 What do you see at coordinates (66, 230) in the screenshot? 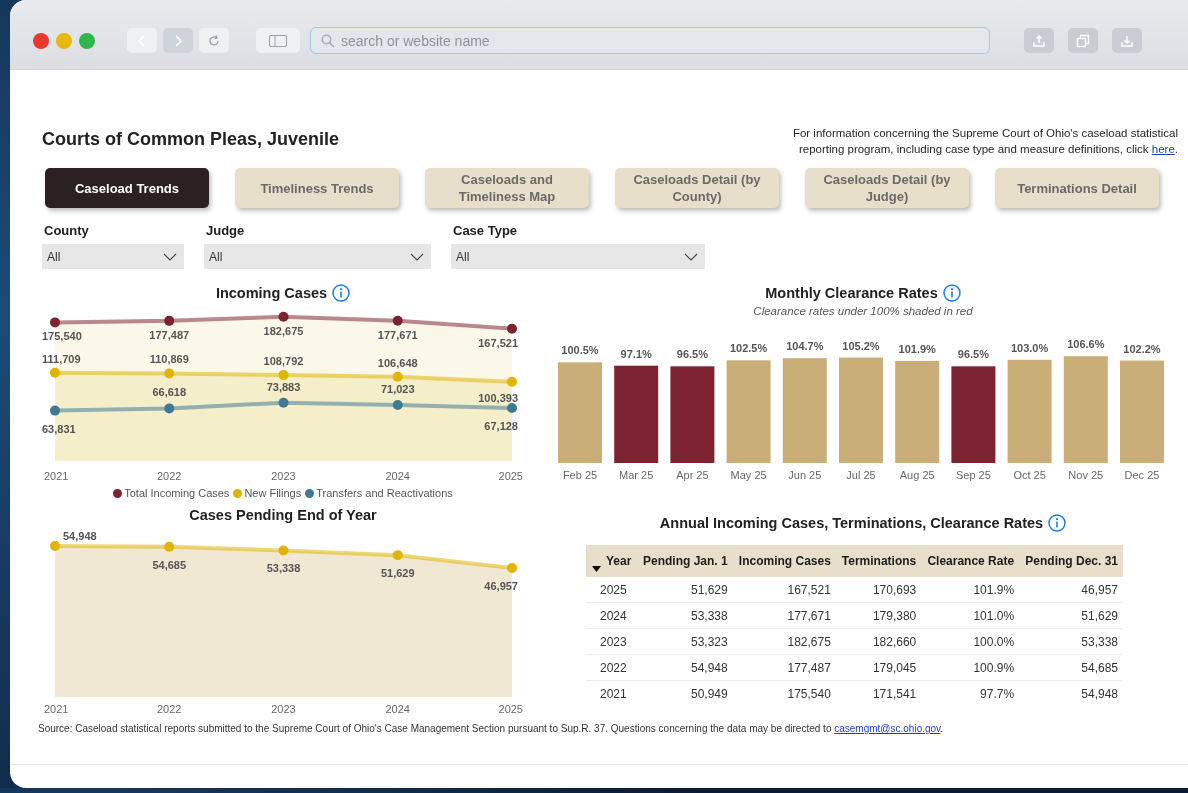
I see `filter-label: County` at bounding box center [66, 230].